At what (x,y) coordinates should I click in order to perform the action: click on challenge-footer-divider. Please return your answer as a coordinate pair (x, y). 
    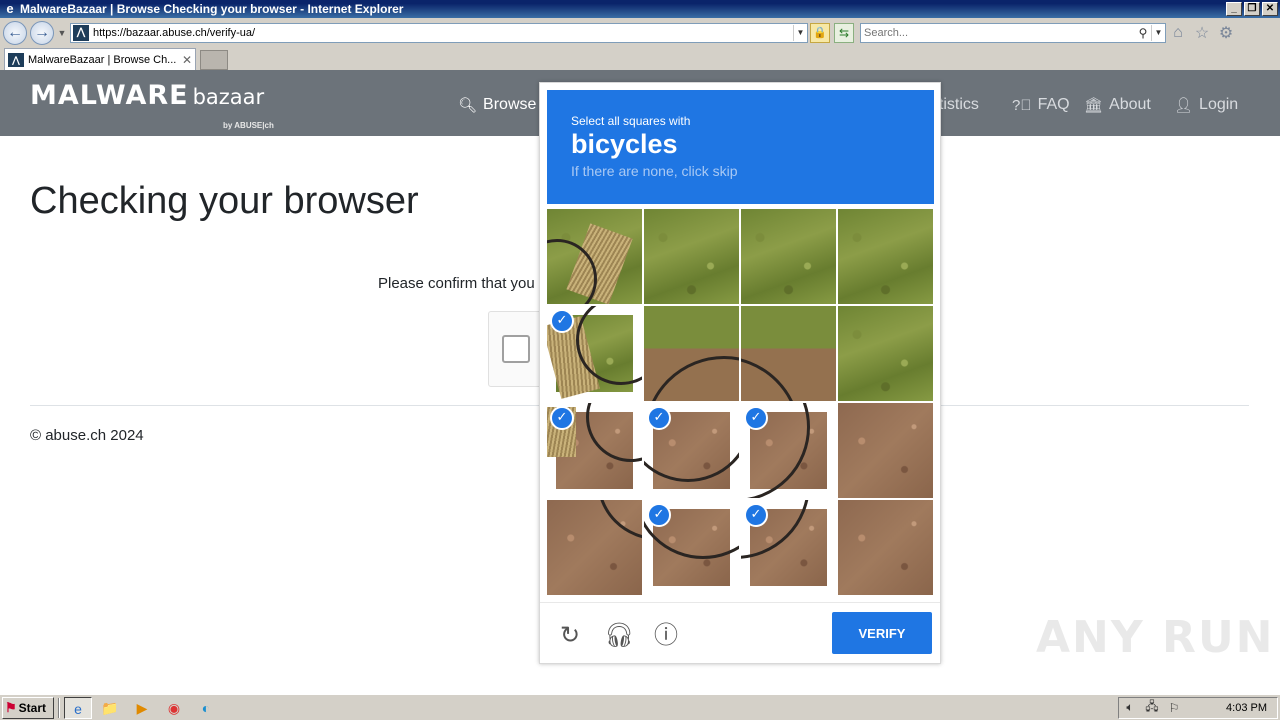
    Looking at the image, I should click on (740, 602).